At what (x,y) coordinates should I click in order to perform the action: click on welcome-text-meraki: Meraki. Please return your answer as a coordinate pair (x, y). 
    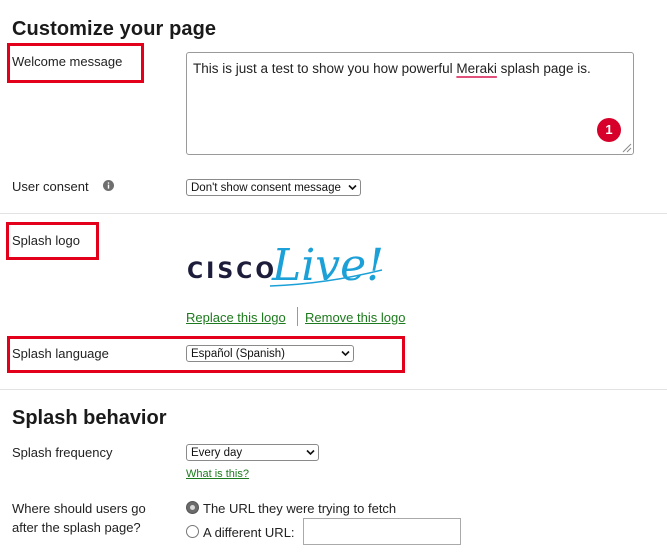
    Looking at the image, I should click on (476, 68).